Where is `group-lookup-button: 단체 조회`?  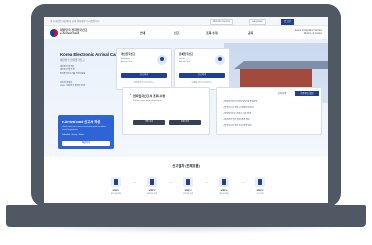
group-lookup-button: 단체 조회 is located at coordinates (185, 122).